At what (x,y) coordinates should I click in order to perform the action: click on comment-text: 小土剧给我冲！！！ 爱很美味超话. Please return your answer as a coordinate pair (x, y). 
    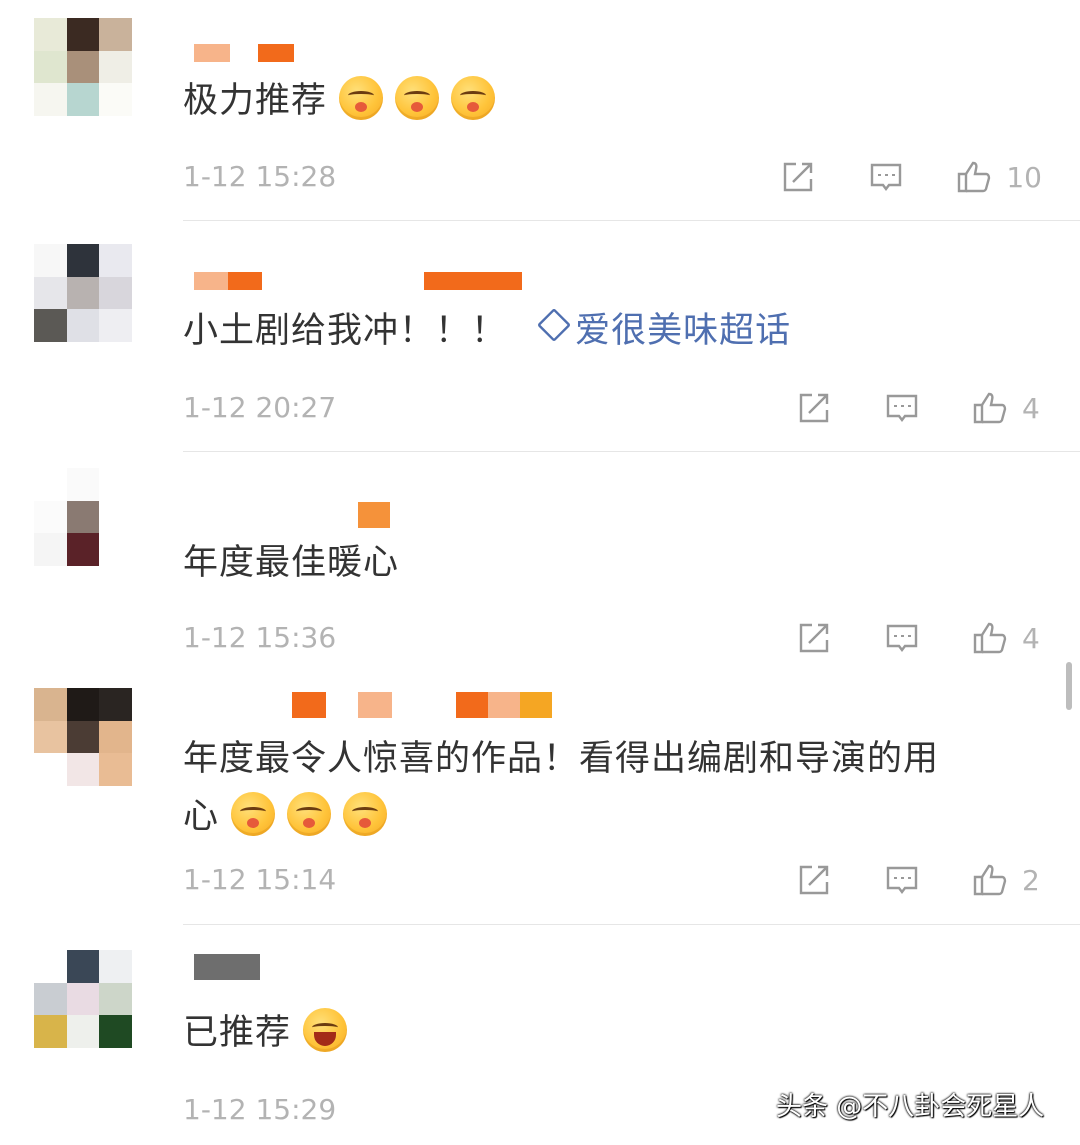
    Looking at the image, I should click on (487, 331).